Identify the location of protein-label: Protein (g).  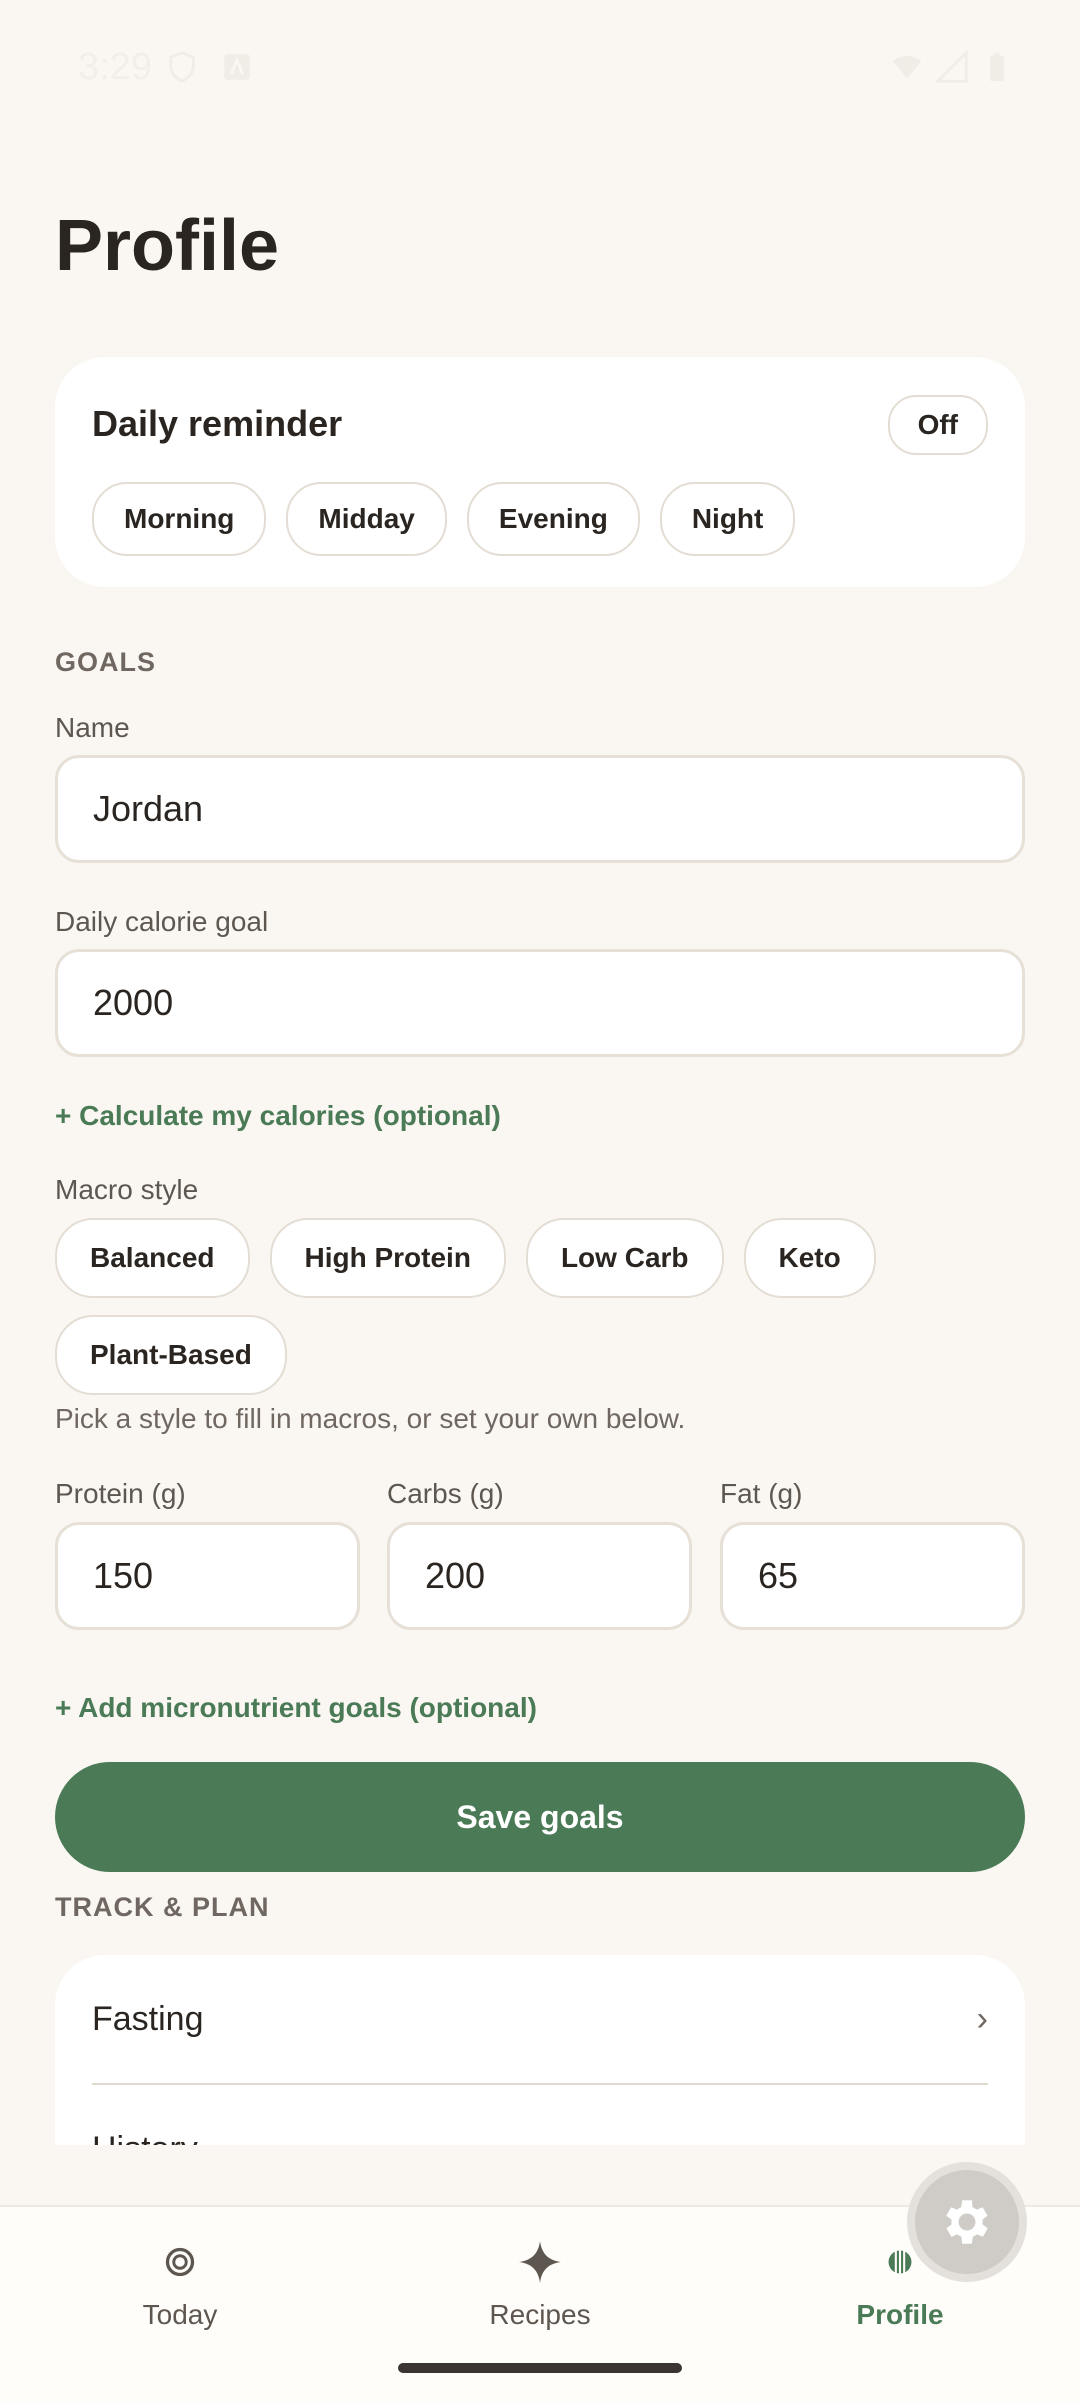
(120, 1493).